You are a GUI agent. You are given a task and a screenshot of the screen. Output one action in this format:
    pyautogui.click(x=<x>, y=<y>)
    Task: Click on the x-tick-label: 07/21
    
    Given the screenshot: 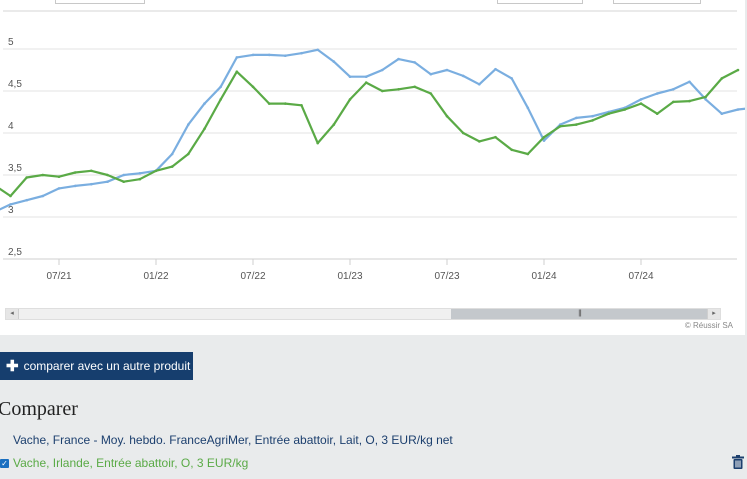 What is the action you would take?
    pyautogui.click(x=58, y=276)
    